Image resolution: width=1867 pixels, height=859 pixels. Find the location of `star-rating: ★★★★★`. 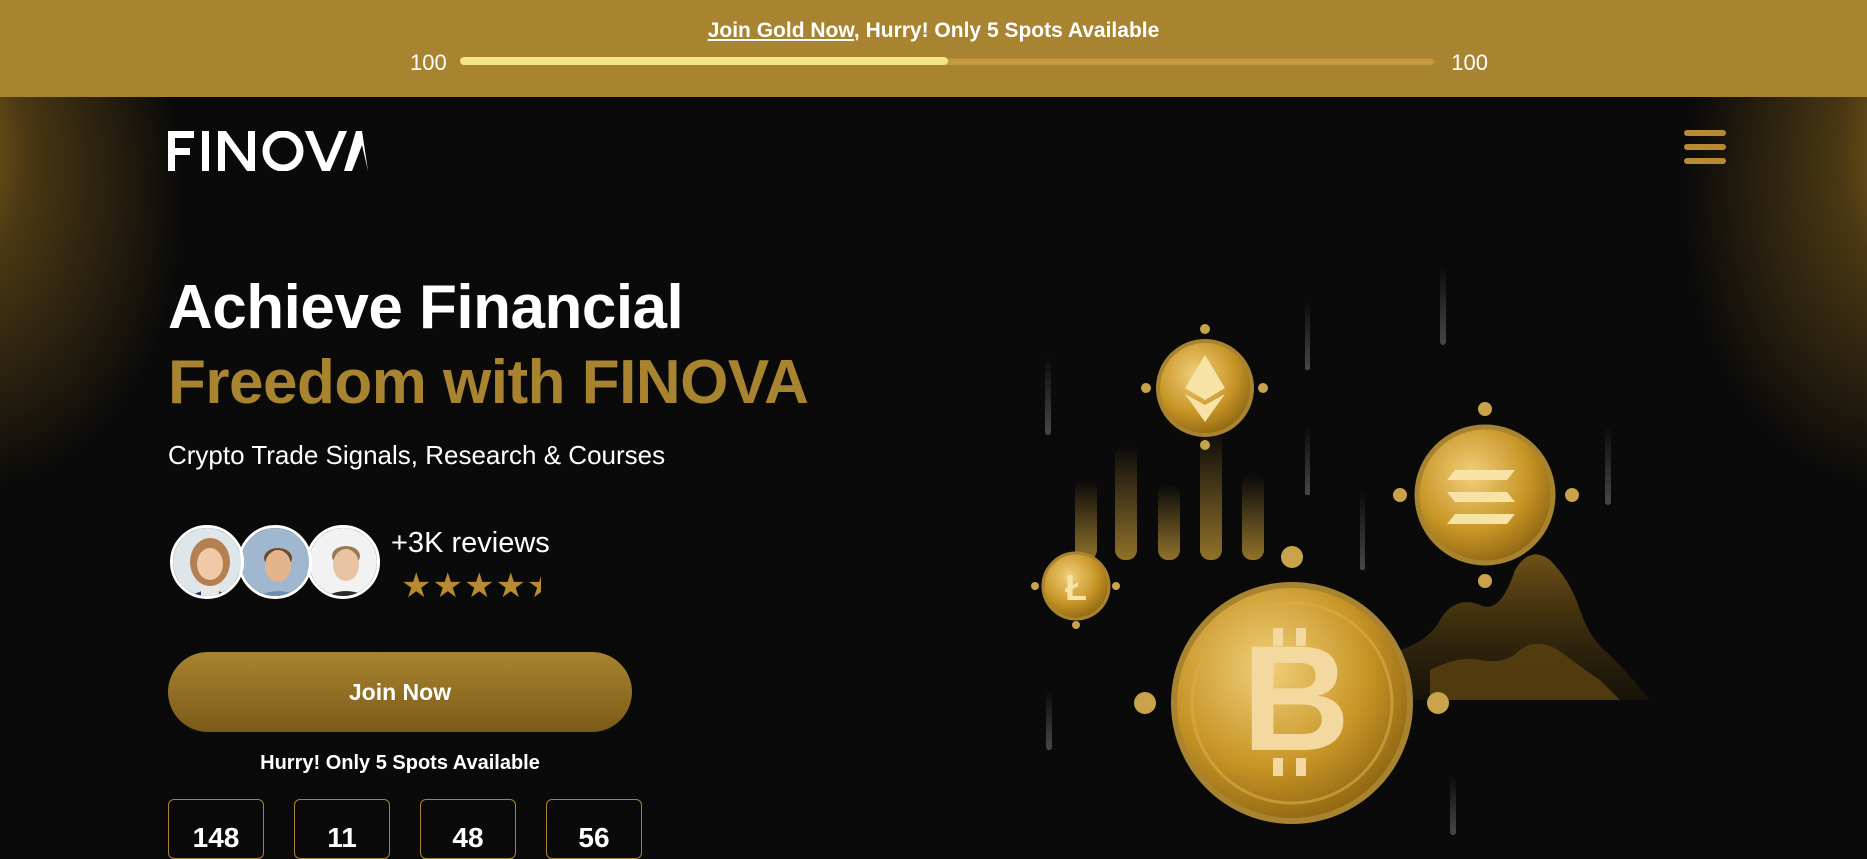

star-rating: ★★★★★ is located at coordinates (471, 590).